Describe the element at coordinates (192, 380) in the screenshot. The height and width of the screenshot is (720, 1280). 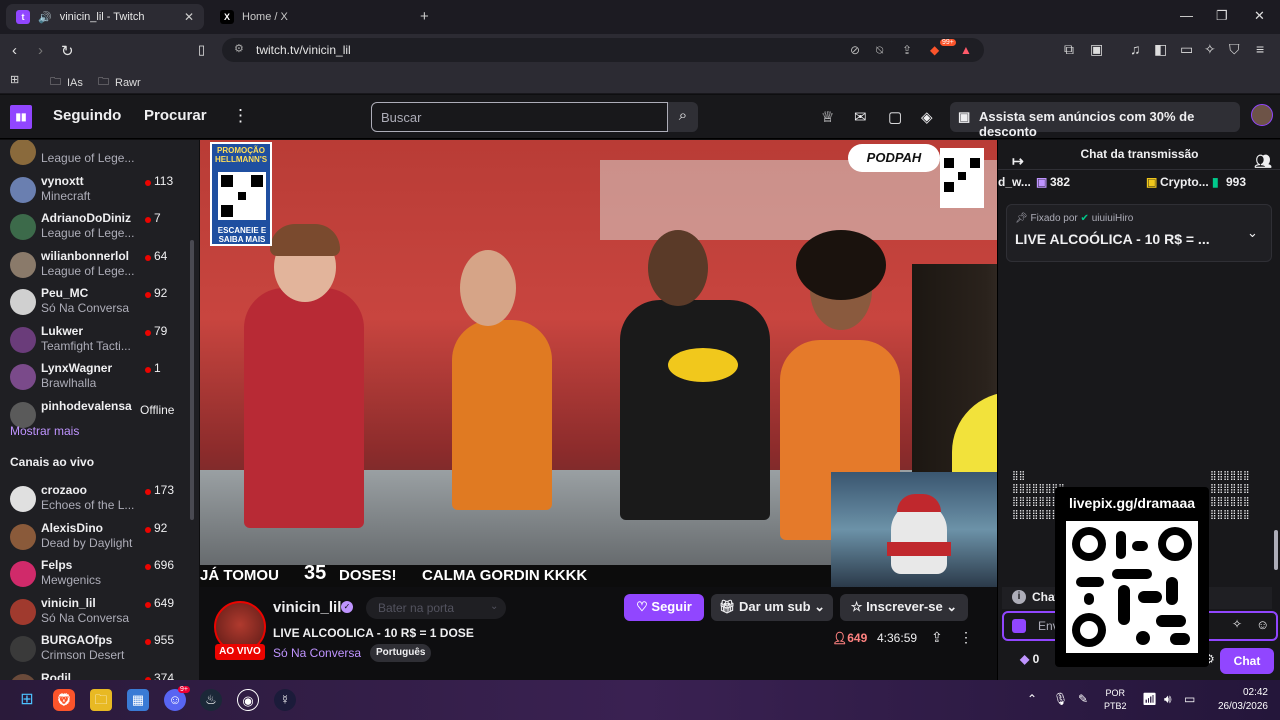
I see `sidebar-scrollbar` at that location.